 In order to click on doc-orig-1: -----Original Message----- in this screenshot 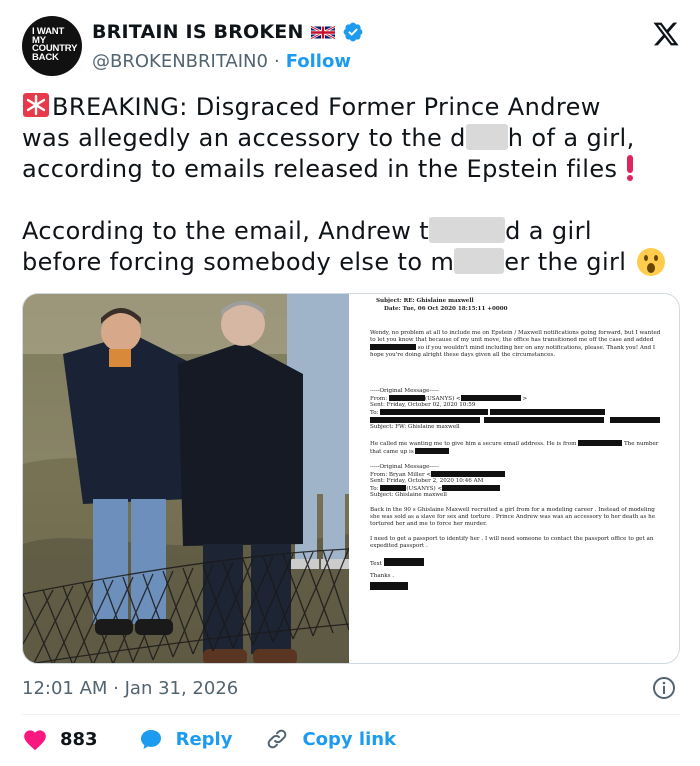, I will do `click(404, 391)`.